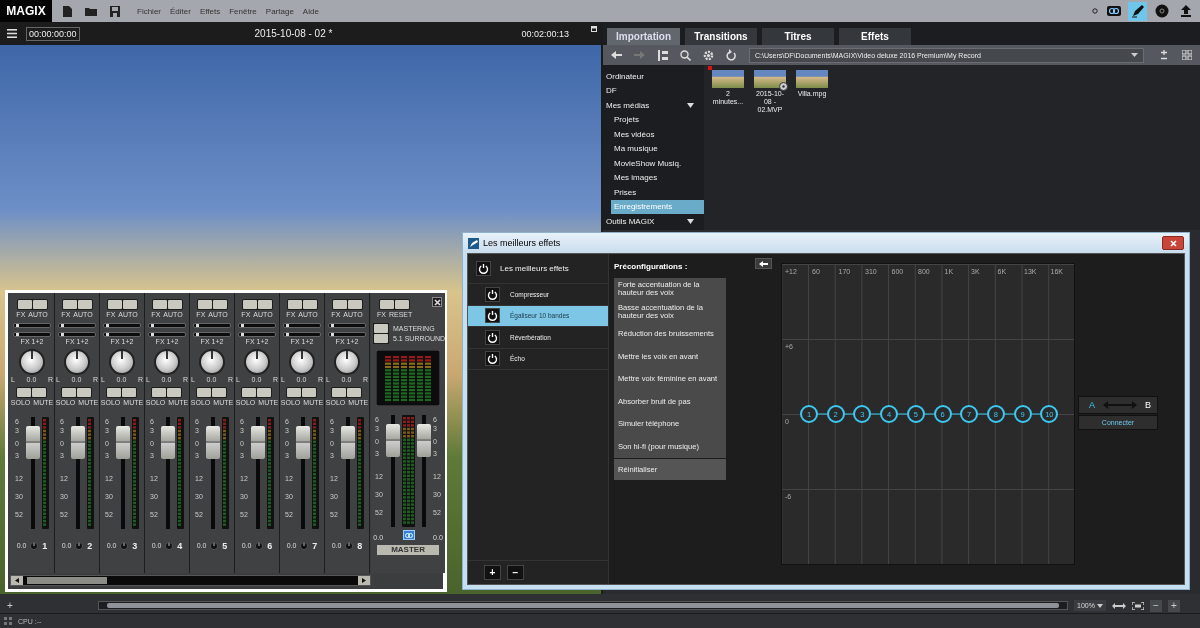 The width and height of the screenshot is (1200, 628). What do you see at coordinates (721, 36) in the screenshot?
I see `tab: Transitions` at bounding box center [721, 36].